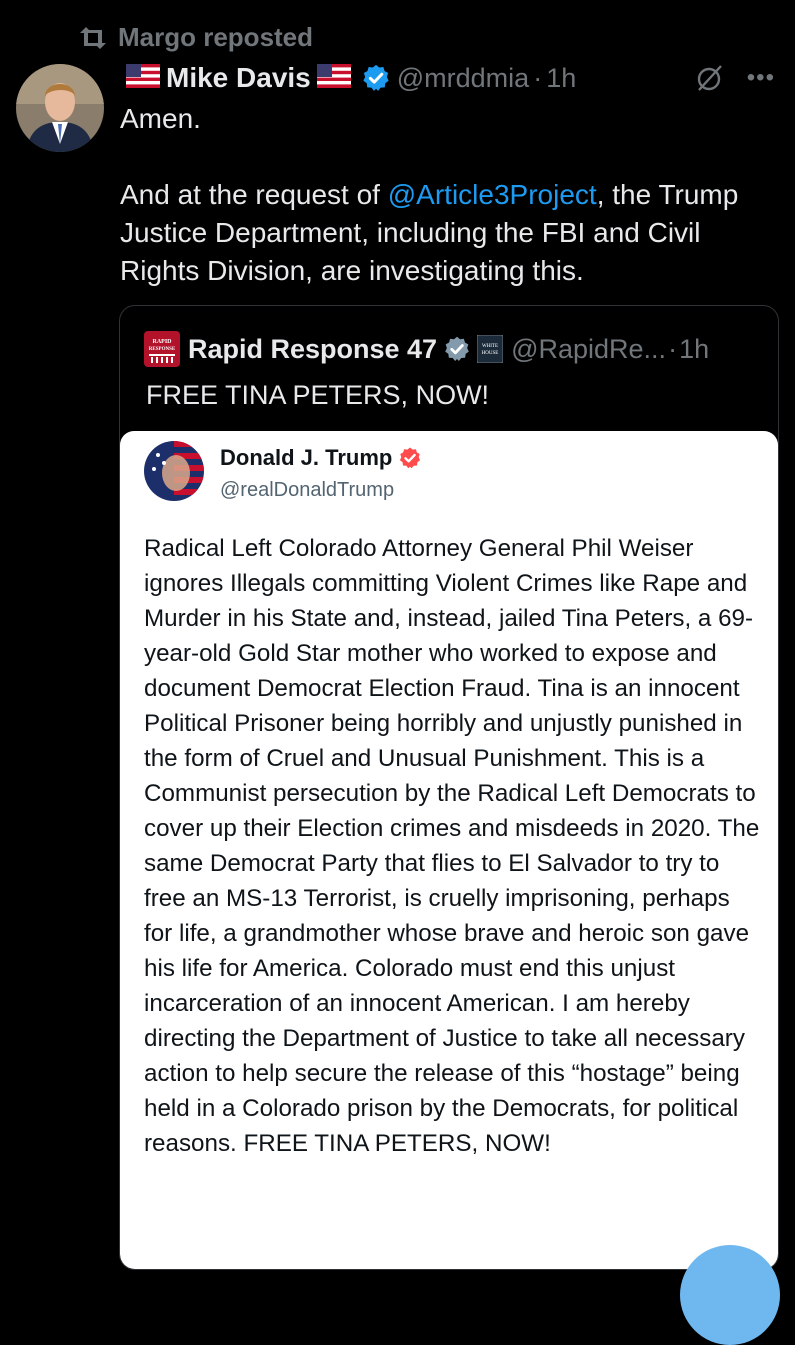 This screenshot has width=795, height=1345. Describe the element at coordinates (216, 37) in the screenshot. I see `repost-label: Margo reposted` at that location.